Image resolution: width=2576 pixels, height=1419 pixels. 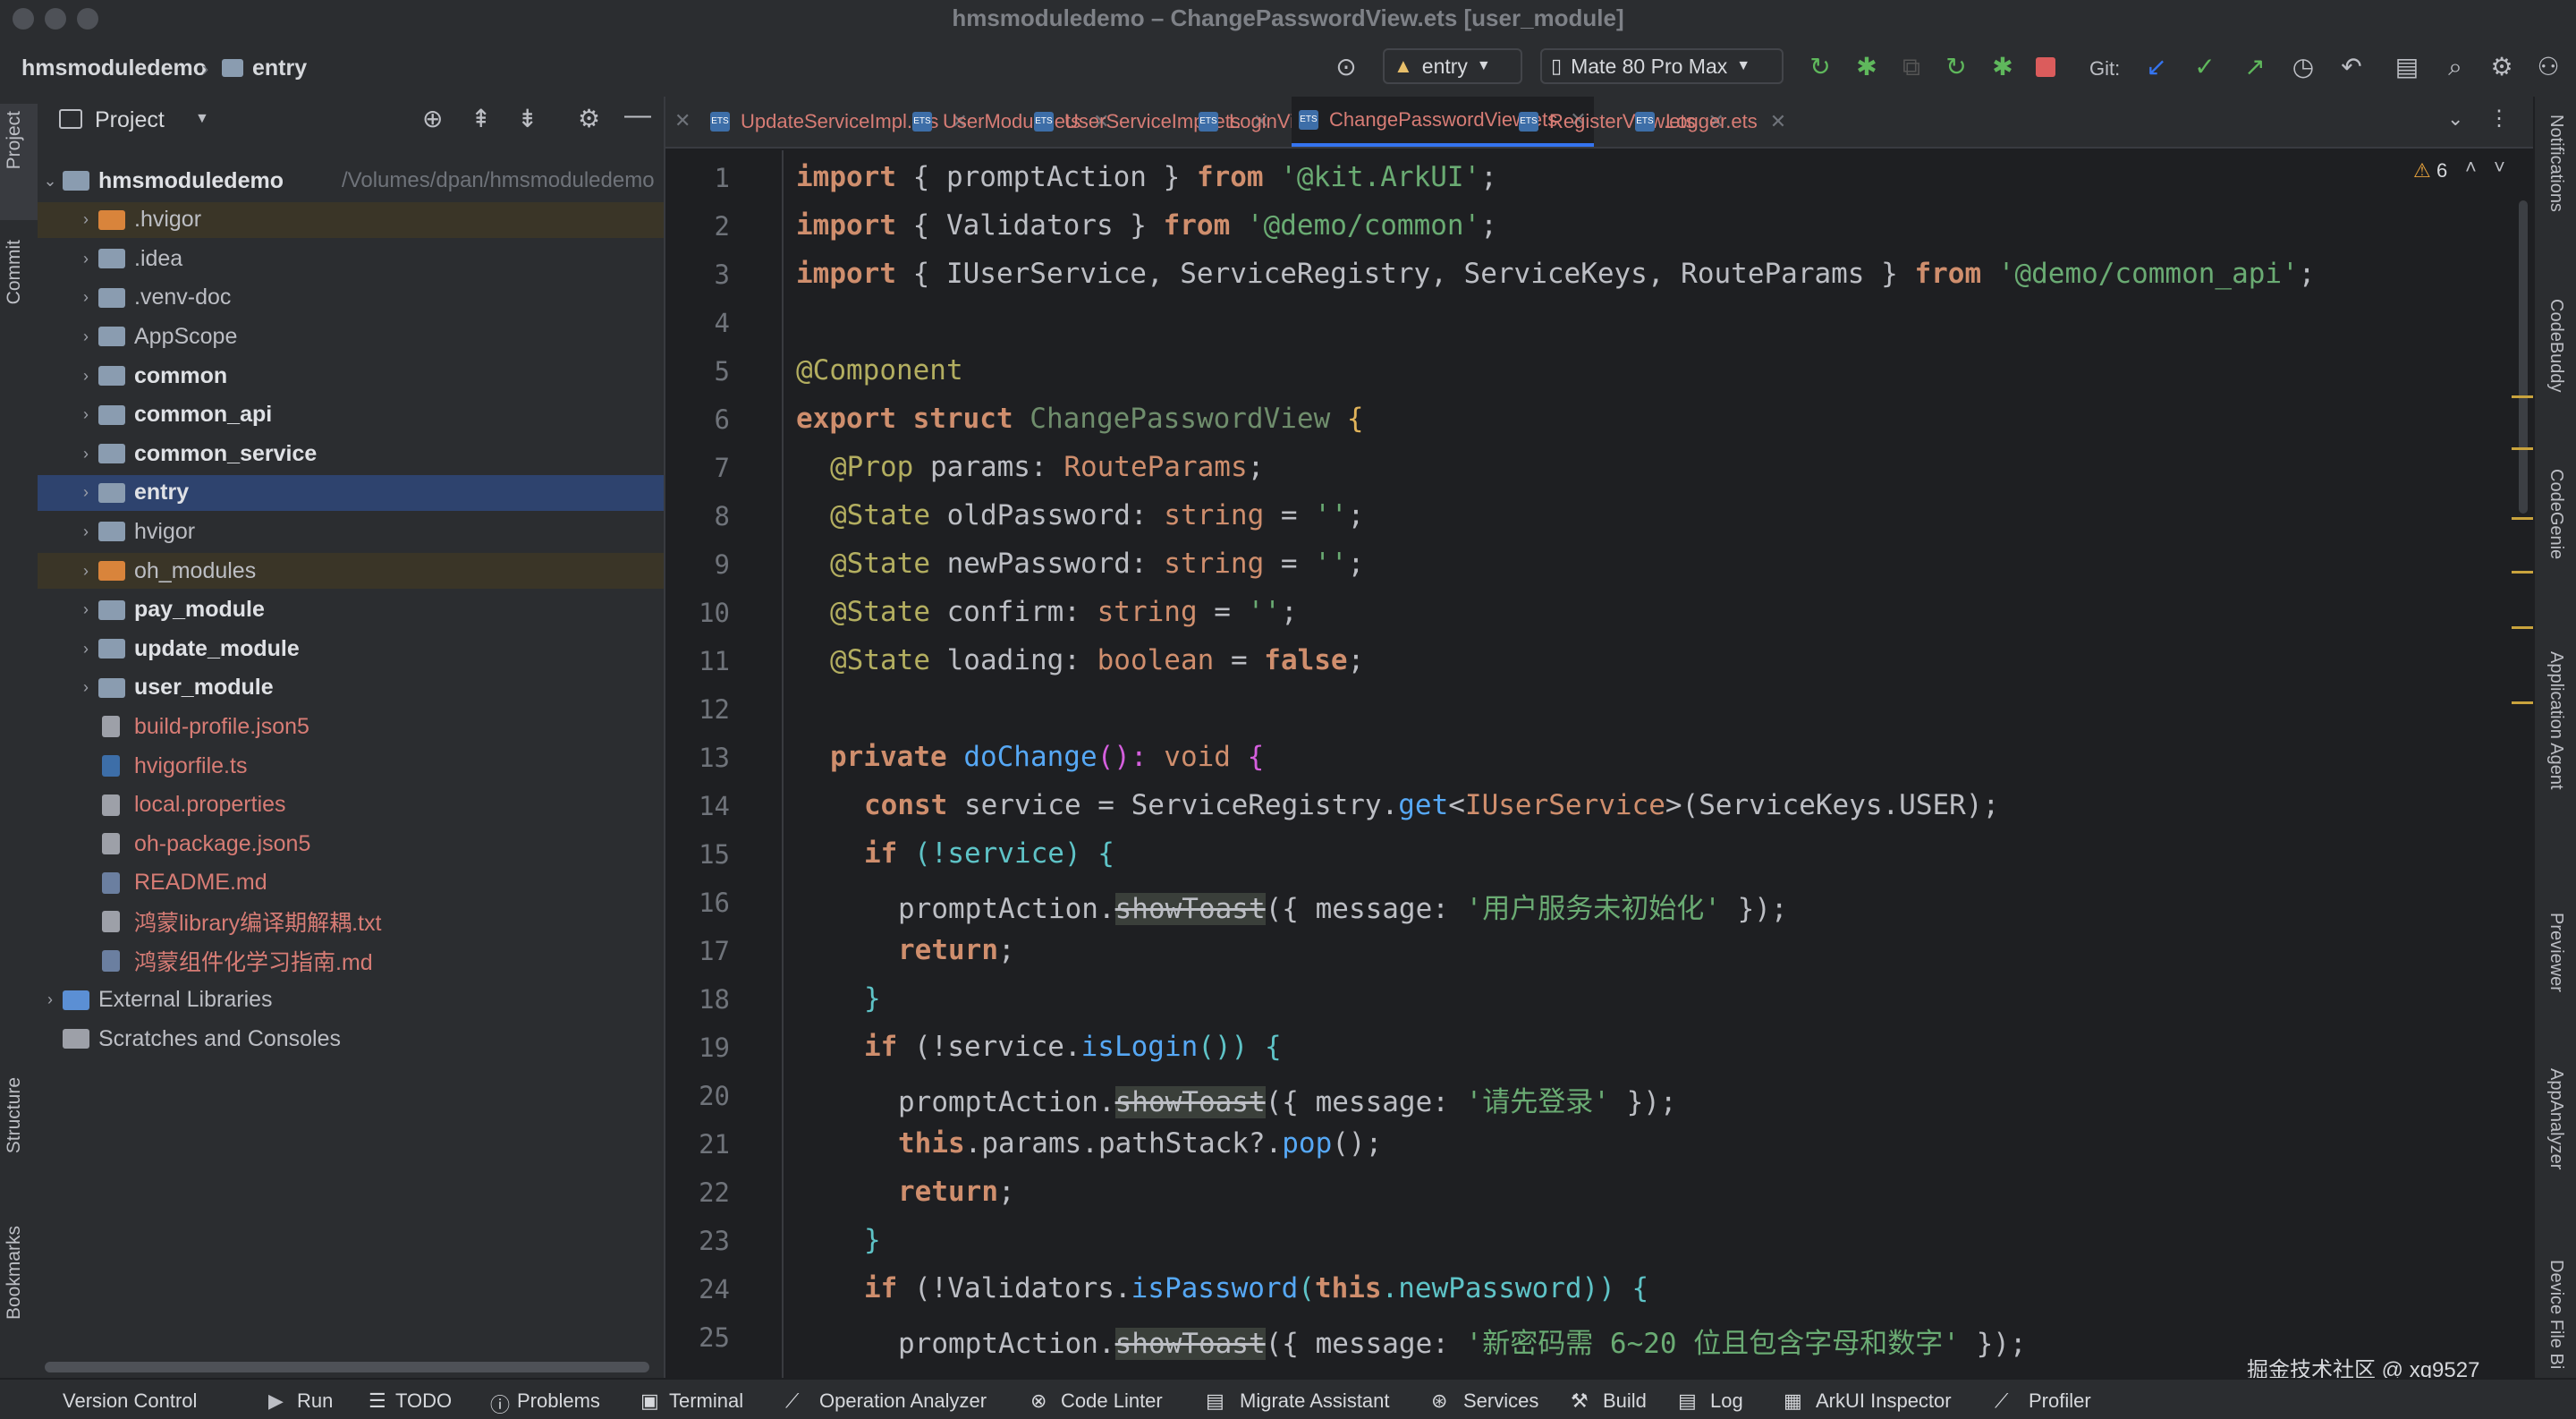 What do you see at coordinates (637, 115) in the screenshot?
I see `hide-panel-icon: —` at bounding box center [637, 115].